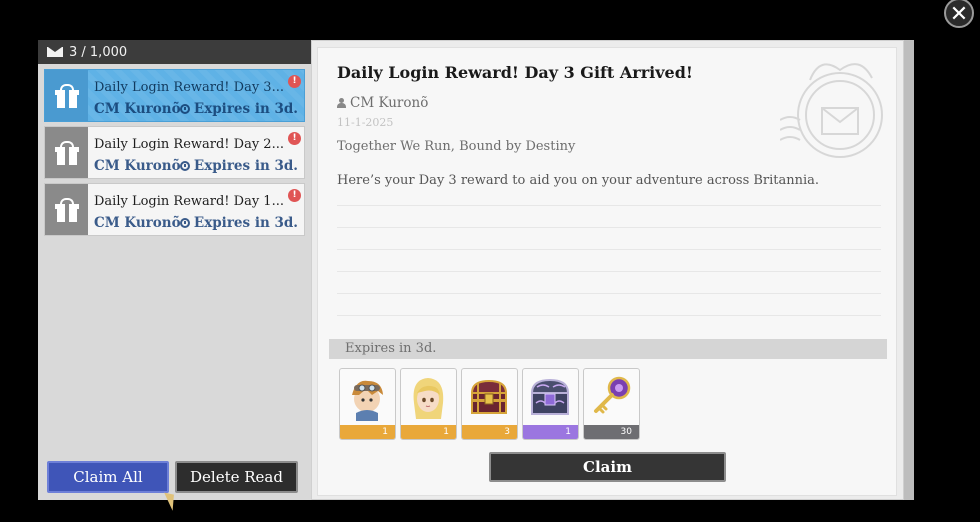  I want to click on treasure-chest-icon, so click(489, 396).